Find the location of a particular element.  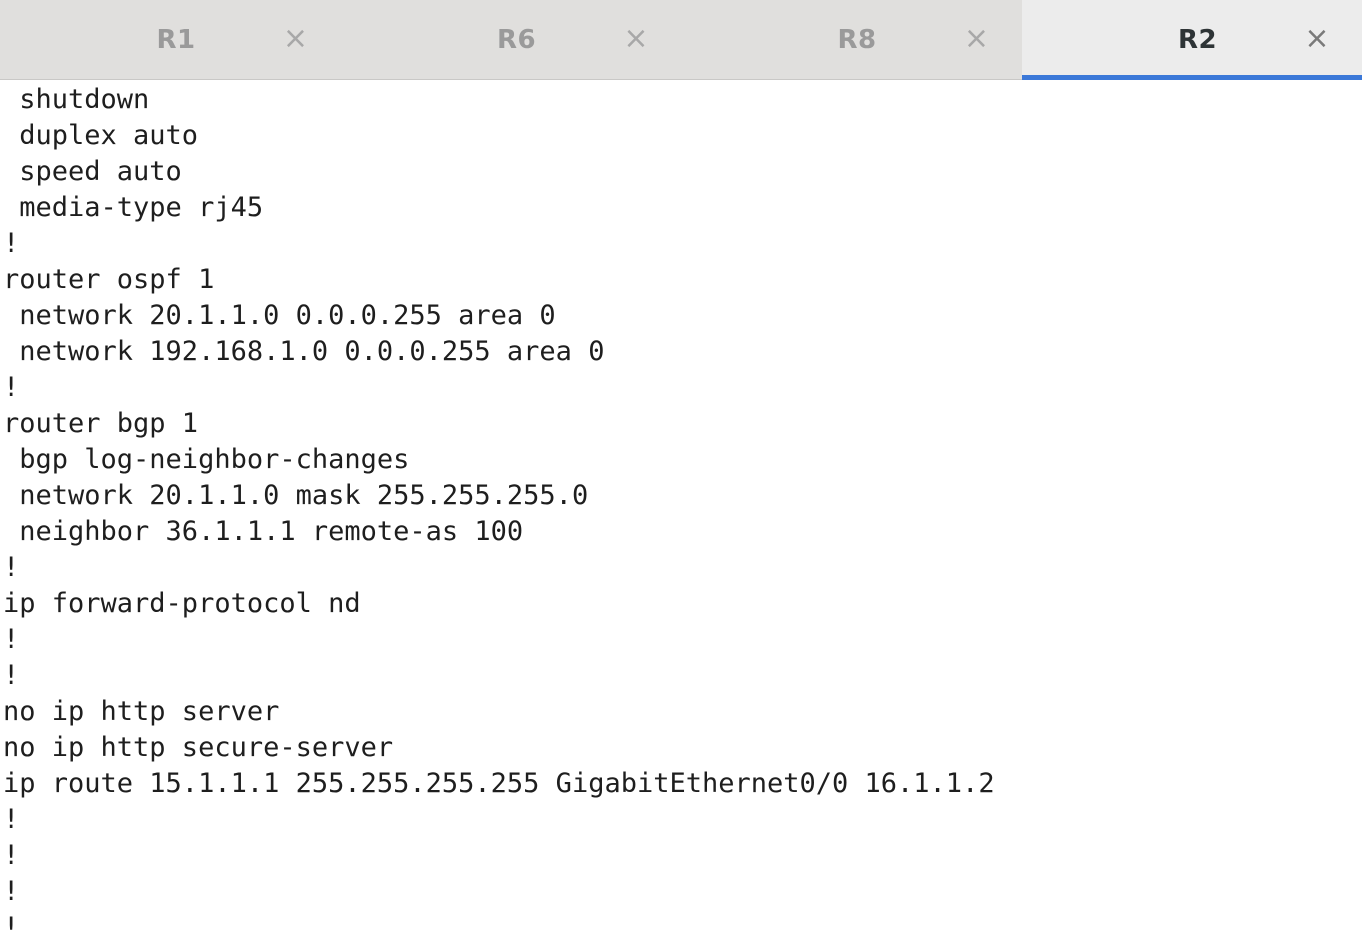

terminal-line: media-type rj45 is located at coordinates (133, 207).